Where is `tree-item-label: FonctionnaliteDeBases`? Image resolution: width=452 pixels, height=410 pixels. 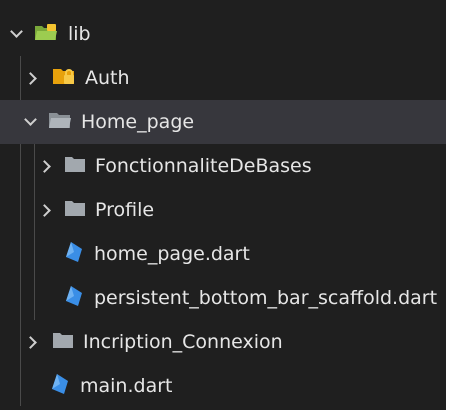
tree-item-label: FonctionnaliteDeBases is located at coordinates (203, 165).